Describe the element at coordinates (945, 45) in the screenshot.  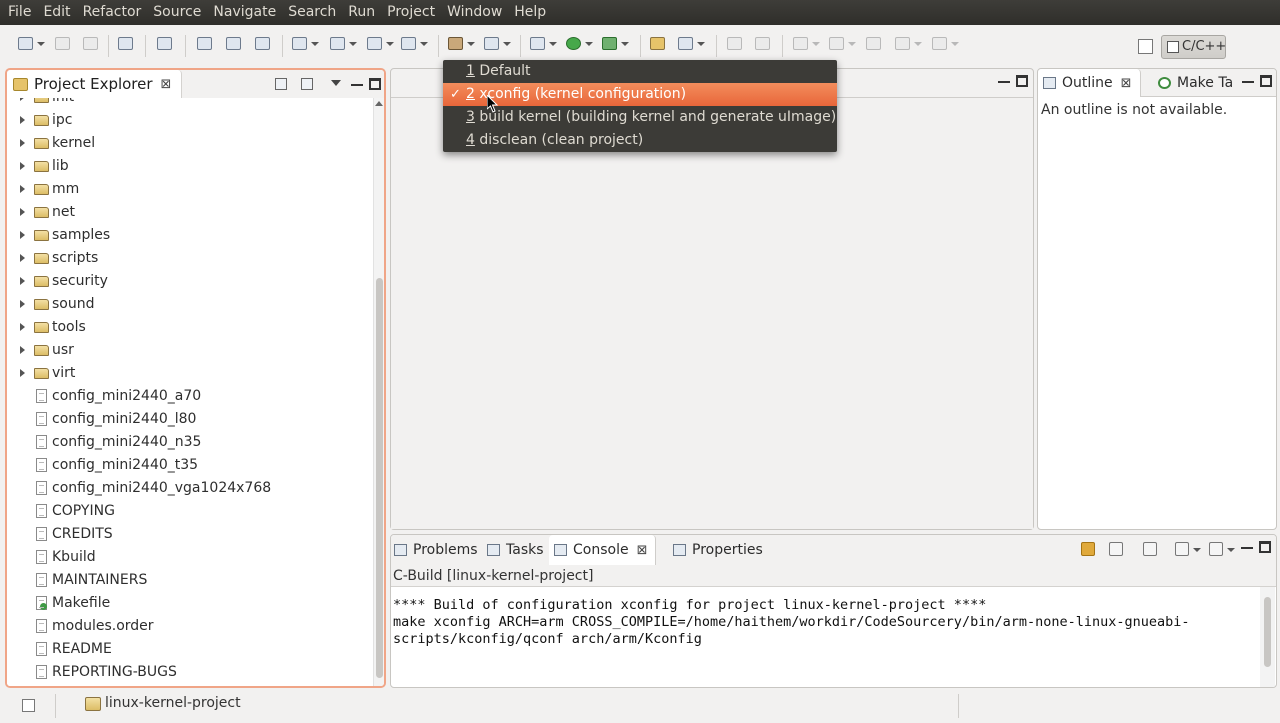
I see `forward-icon` at that location.